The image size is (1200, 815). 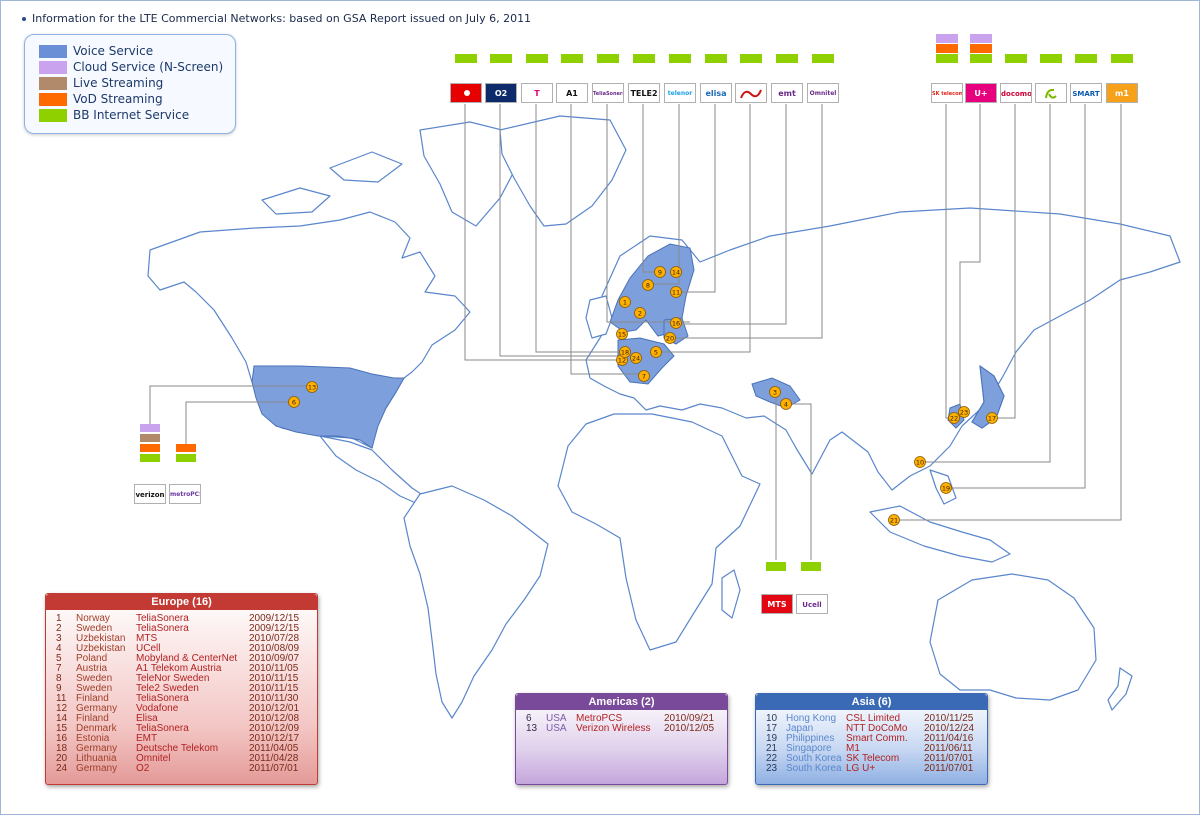 I want to click on teliasonera-logo: TeliaSonera, so click(x=608, y=93).